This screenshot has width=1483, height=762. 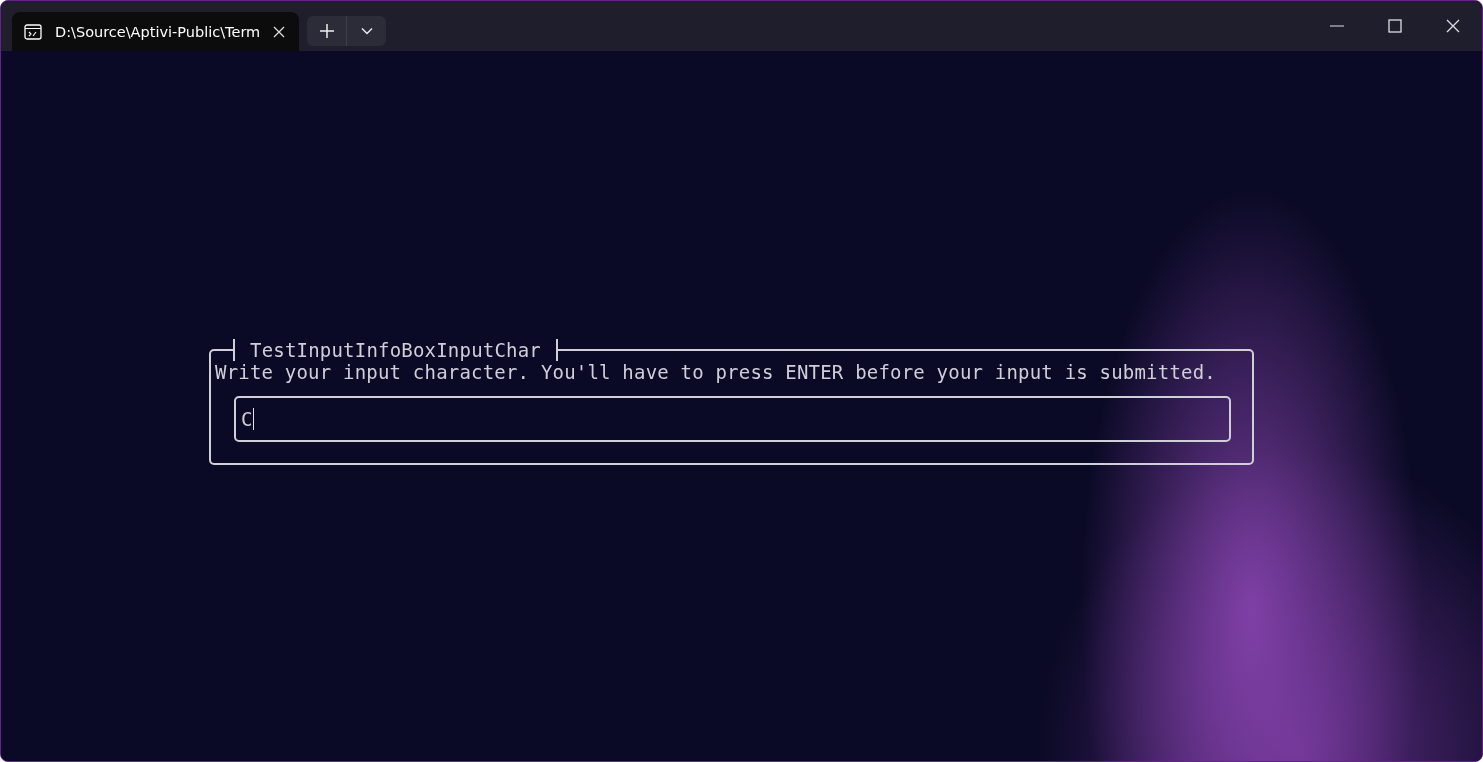 I want to click on box-message: Write your input character. You'll have to press ENTER before your input is submitted., so click(x=715, y=372).